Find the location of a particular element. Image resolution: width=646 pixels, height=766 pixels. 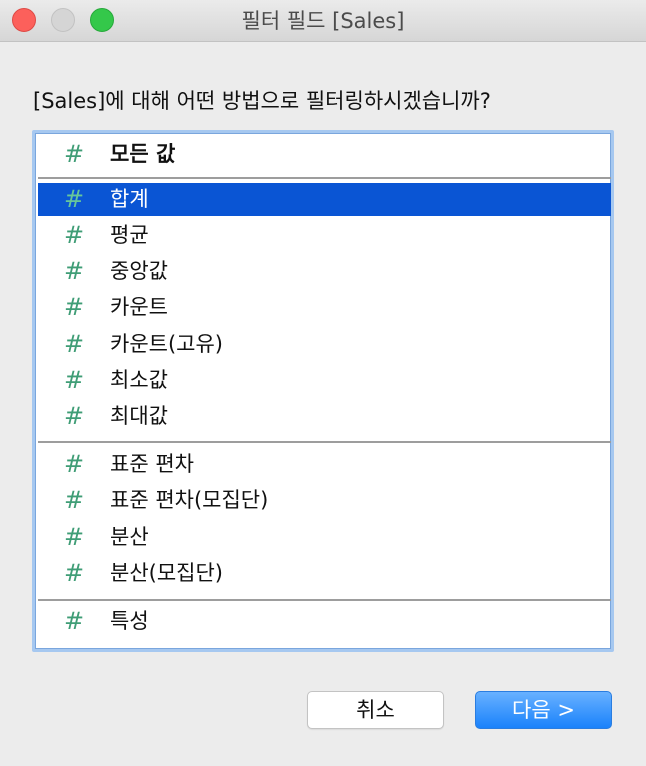

list-item-label: 평균 is located at coordinates (129, 235).